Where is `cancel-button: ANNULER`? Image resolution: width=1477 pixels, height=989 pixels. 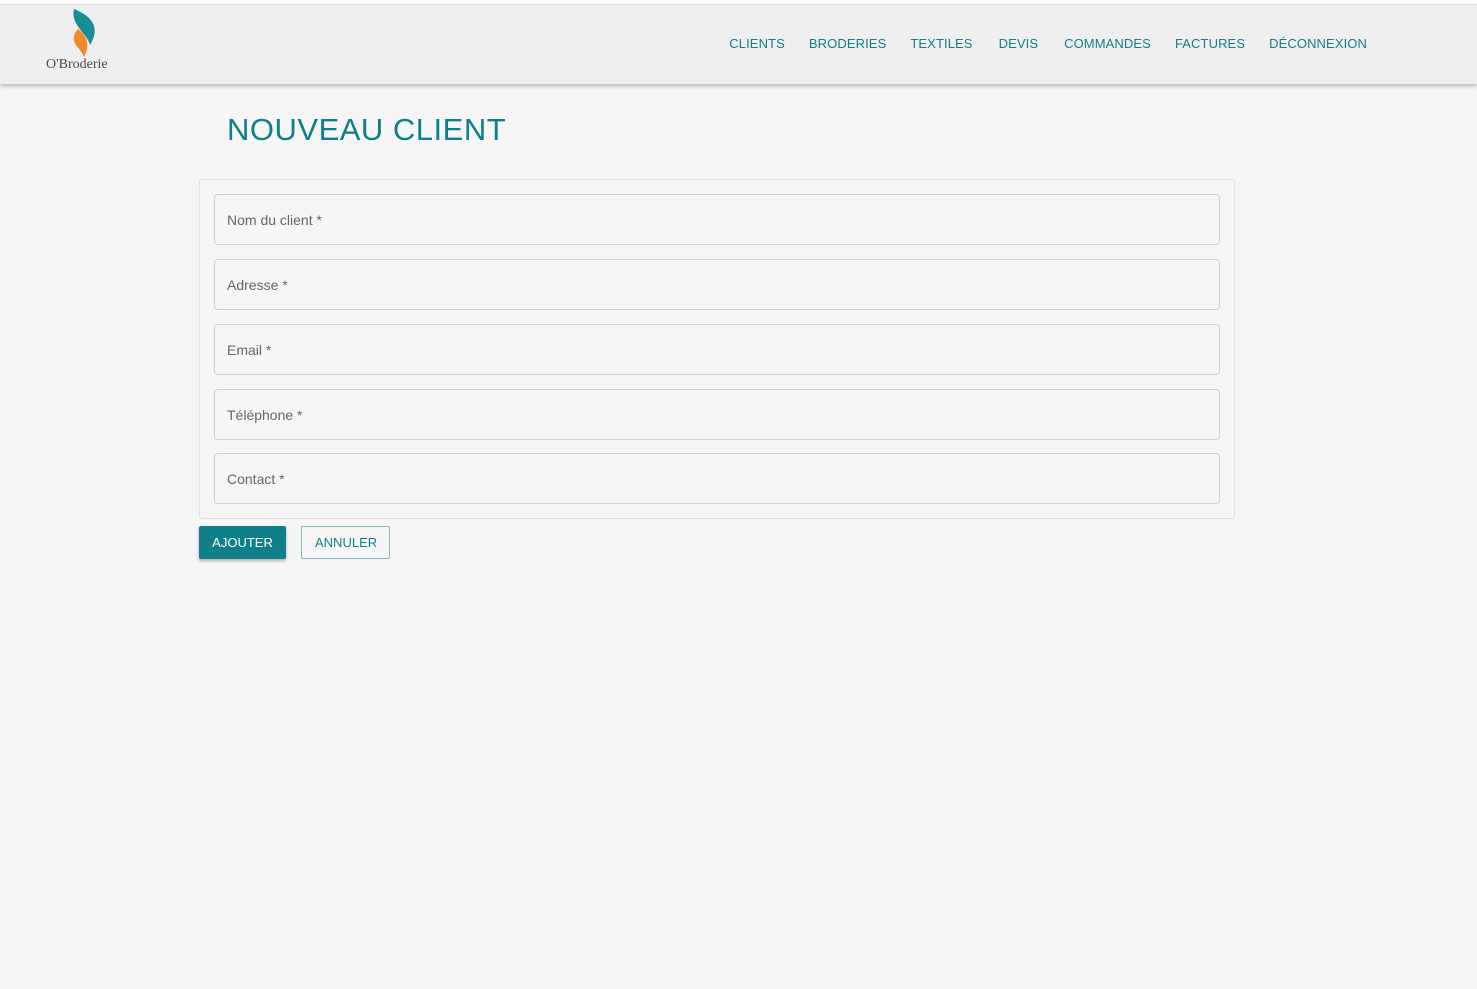
cancel-button: ANNULER is located at coordinates (345, 542).